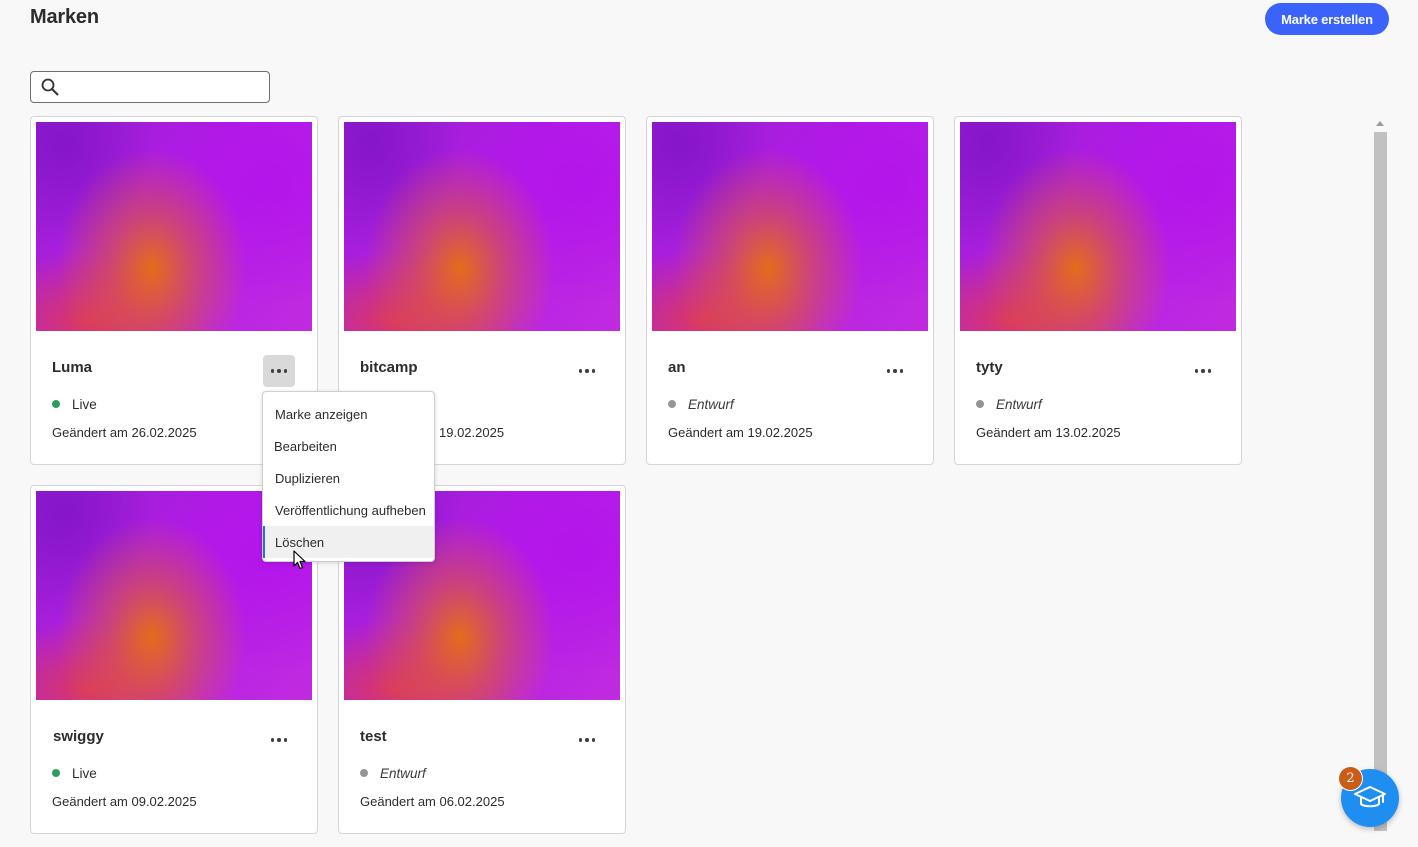 Image resolution: width=1418 pixels, height=847 pixels. I want to click on menu-item-edit: Bearbeiten, so click(348, 446).